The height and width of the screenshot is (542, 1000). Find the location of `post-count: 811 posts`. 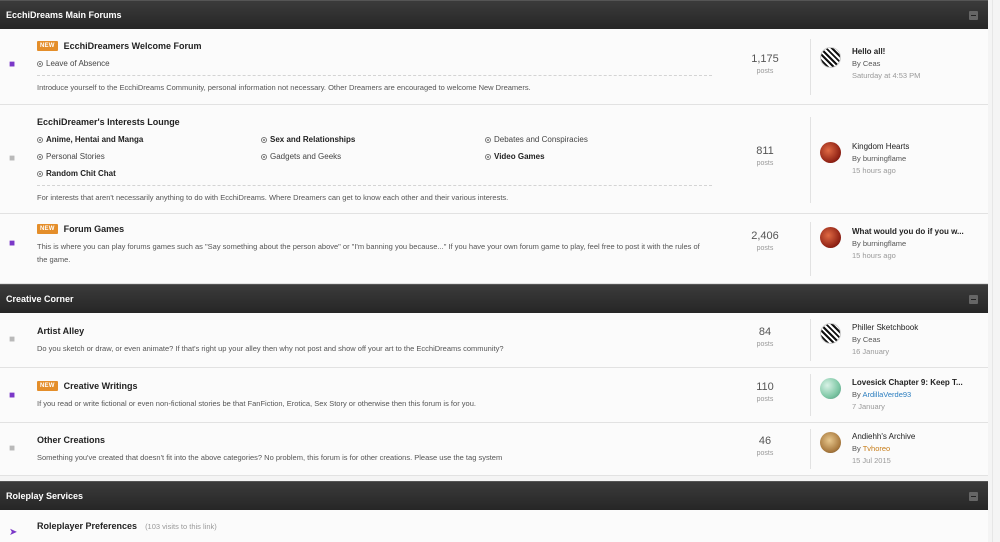

post-count: 811 posts is located at coordinates (765, 156).